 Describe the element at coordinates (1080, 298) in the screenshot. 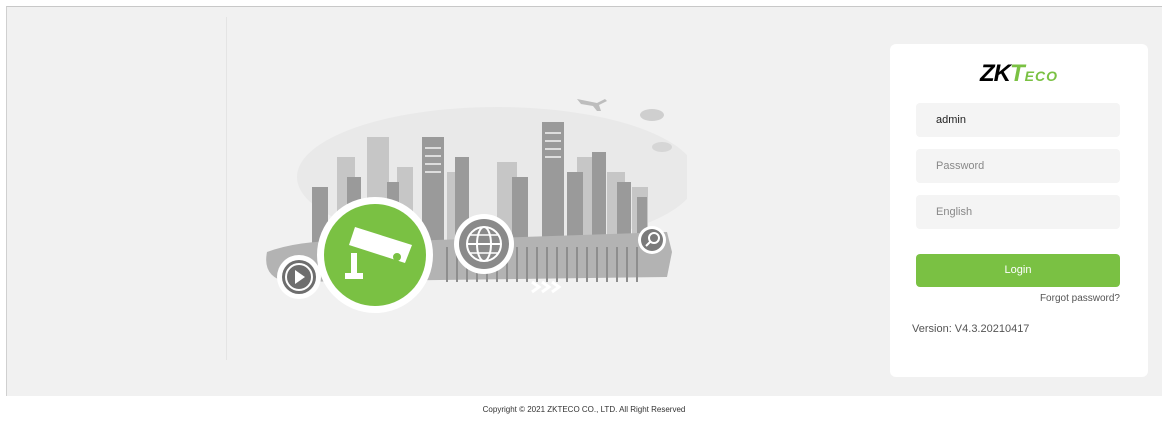

I see `forgot-password-link: Forgot password?` at that location.